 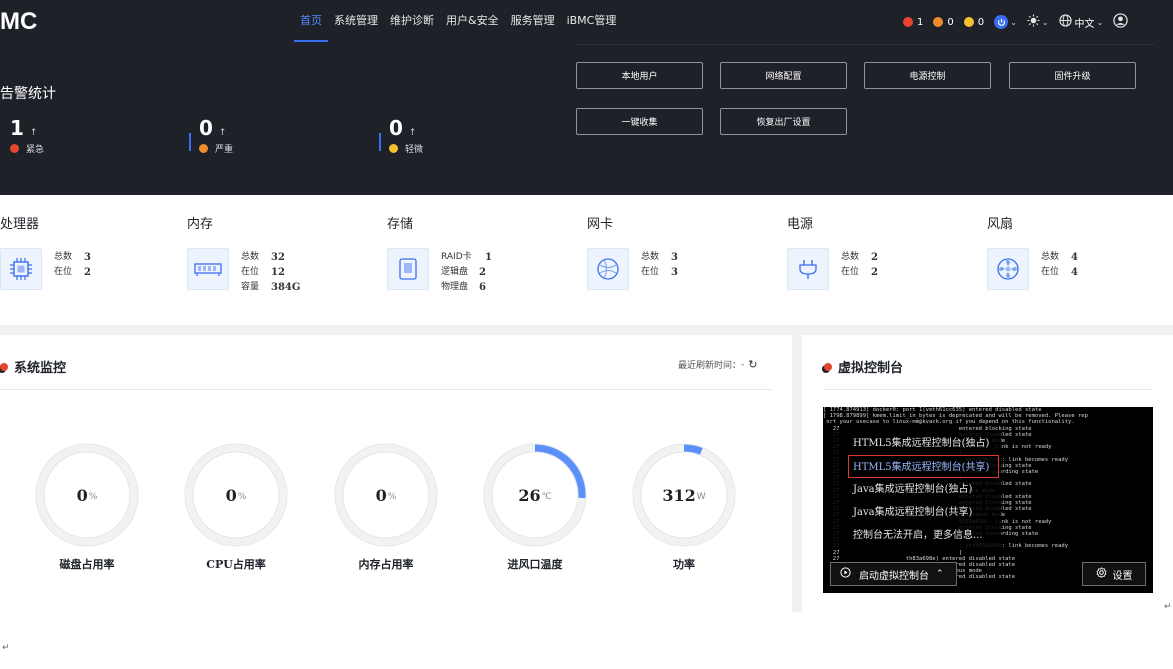 What do you see at coordinates (216, 135) in the screenshot?
I see `alarm-stat-major: 0 ↑ 严重` at bounding box center [216, 135].